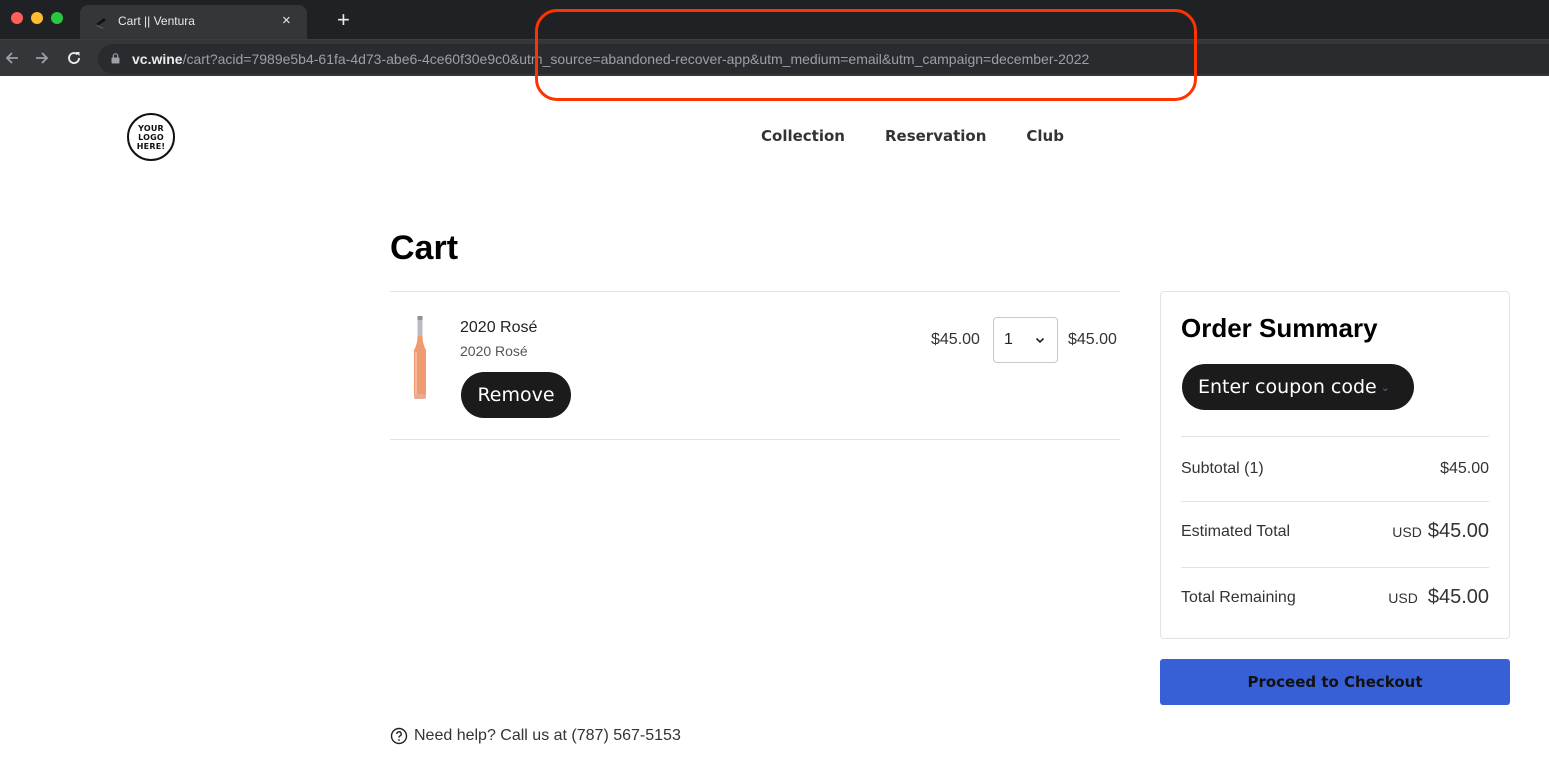  I want to click on forward-button, so click(42, 58).